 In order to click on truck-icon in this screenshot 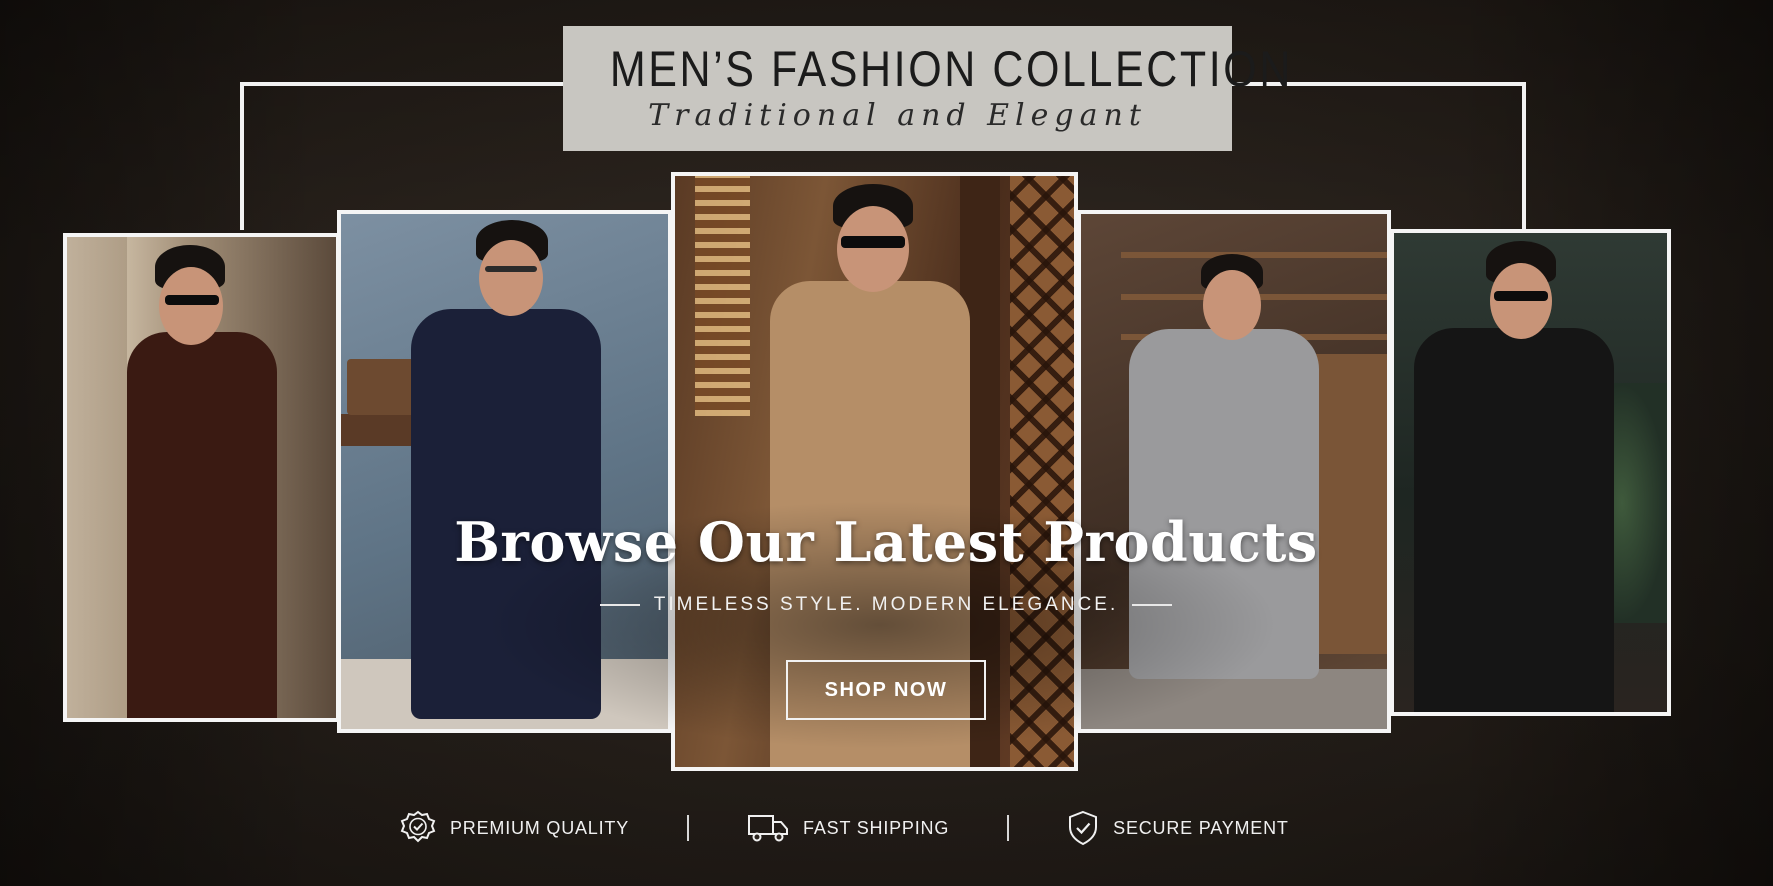, I will do `click(768, 828)`.